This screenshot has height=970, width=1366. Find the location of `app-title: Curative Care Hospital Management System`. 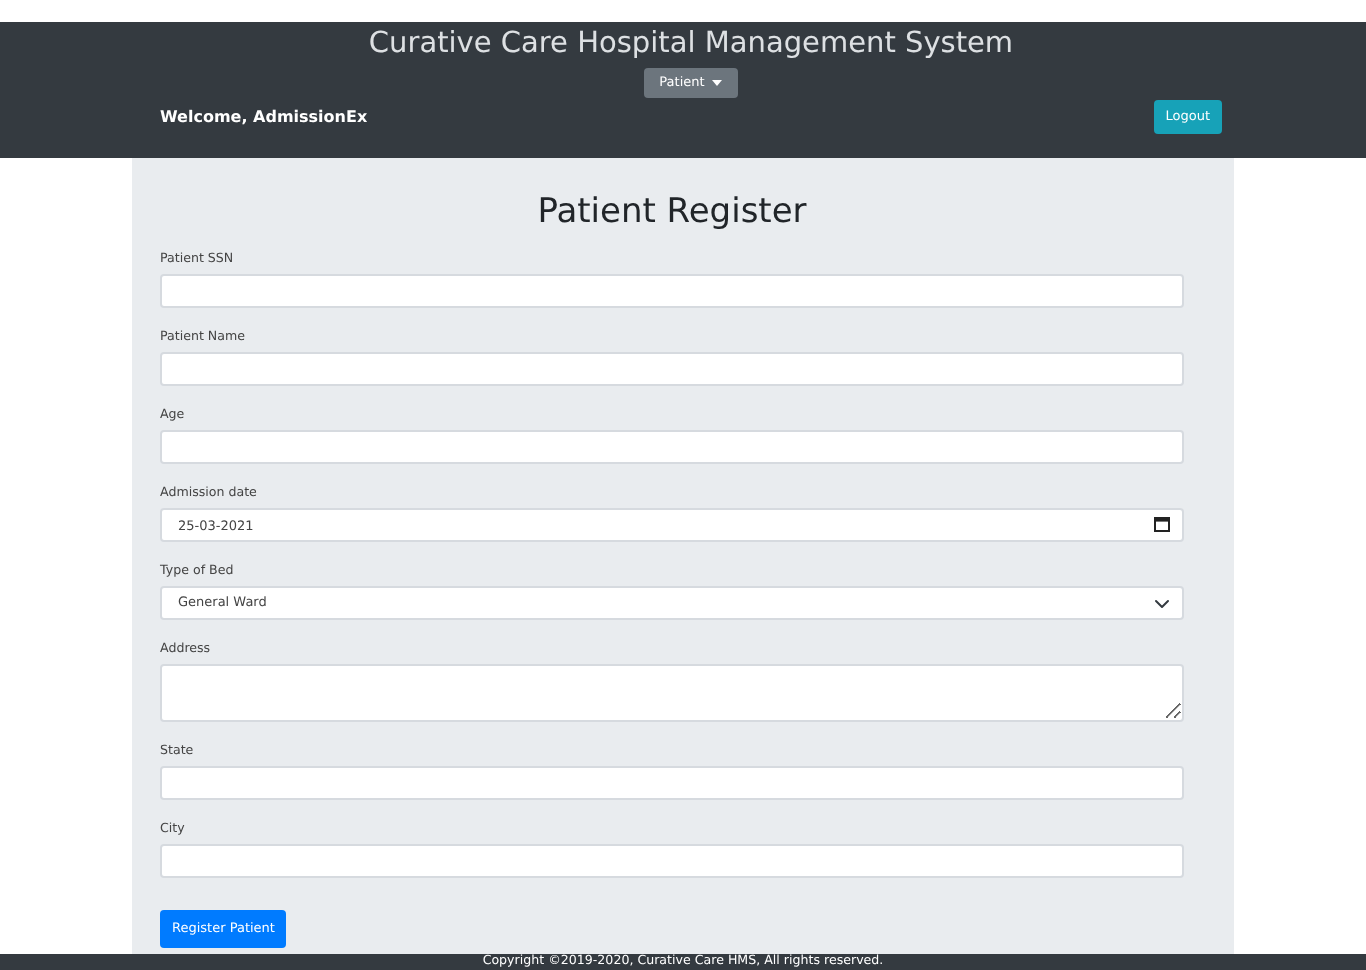

app-title: Curative Care Hospital Management System is located at coordinates (691, 44).